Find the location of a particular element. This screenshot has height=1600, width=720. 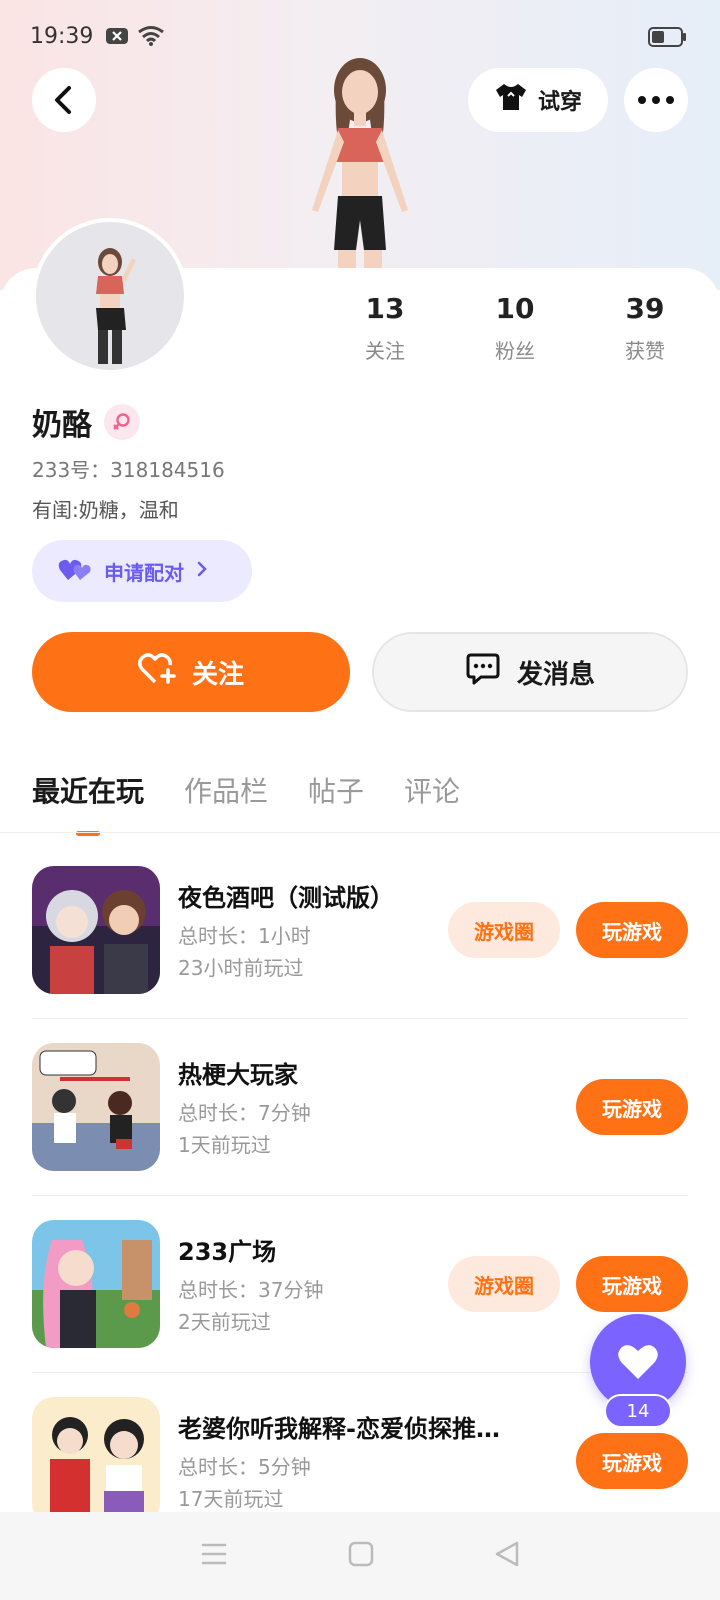

game-last-played: 23小时前玩过 is located at coordinates (241, 968).